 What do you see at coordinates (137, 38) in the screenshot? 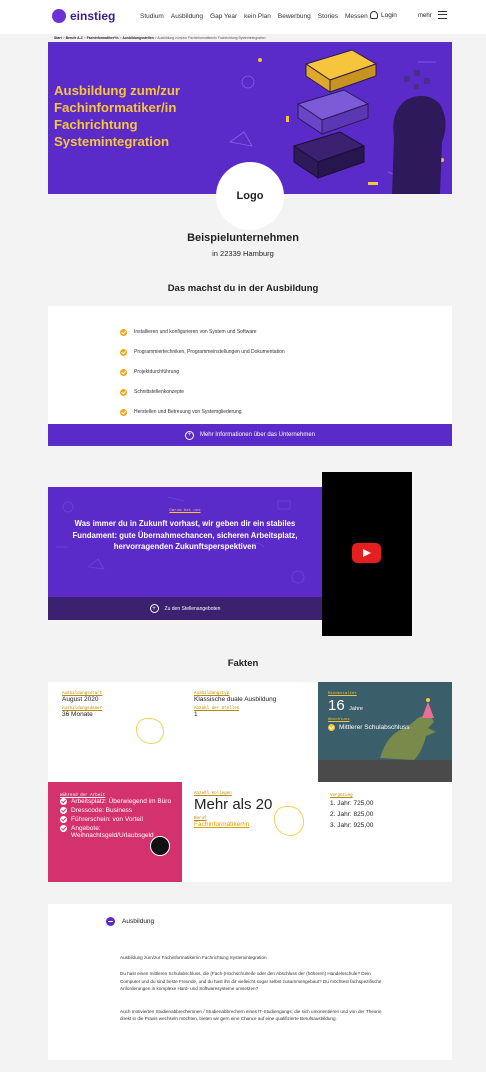
I see `breadcrumb-item: Ausbildungsstellen` at bounding box center [137, 38].